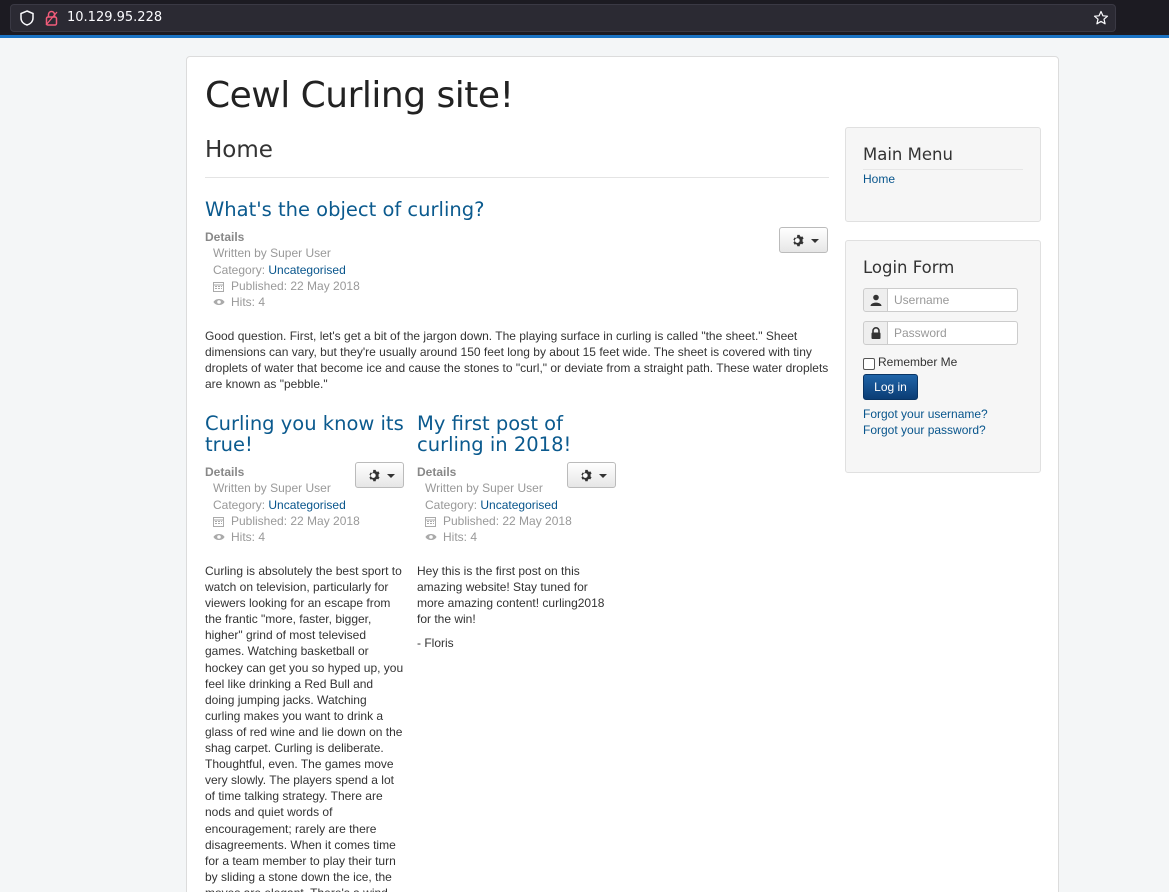  I want to click on chevron-down-icon, so click(815, 241).